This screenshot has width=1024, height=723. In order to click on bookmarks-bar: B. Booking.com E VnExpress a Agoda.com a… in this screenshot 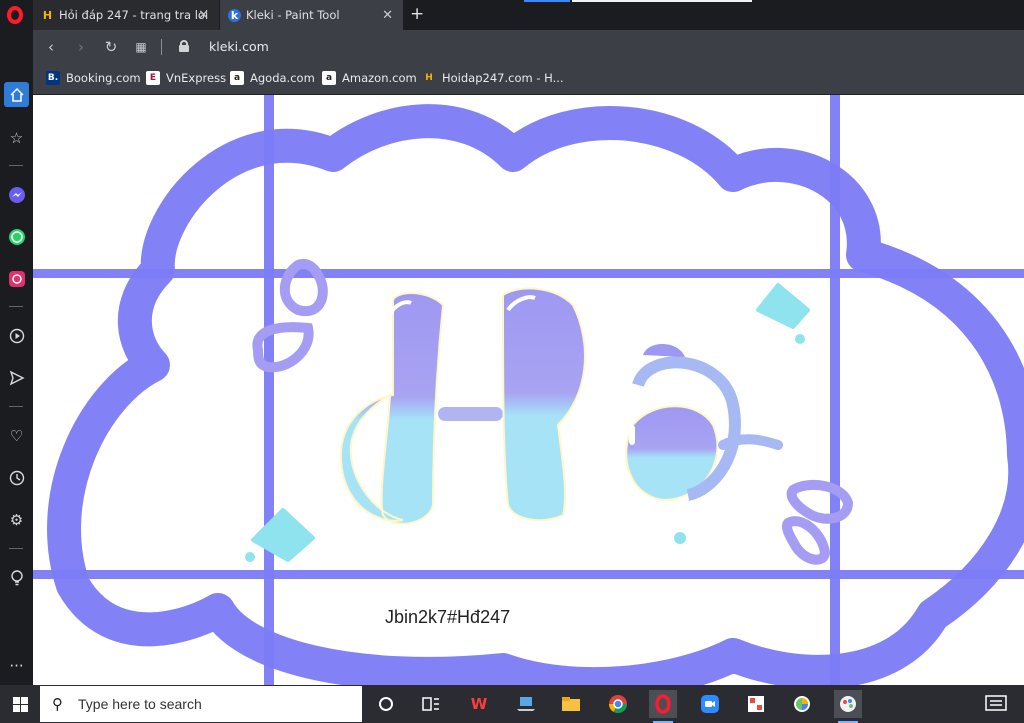, I will do `click(528, 79)`.